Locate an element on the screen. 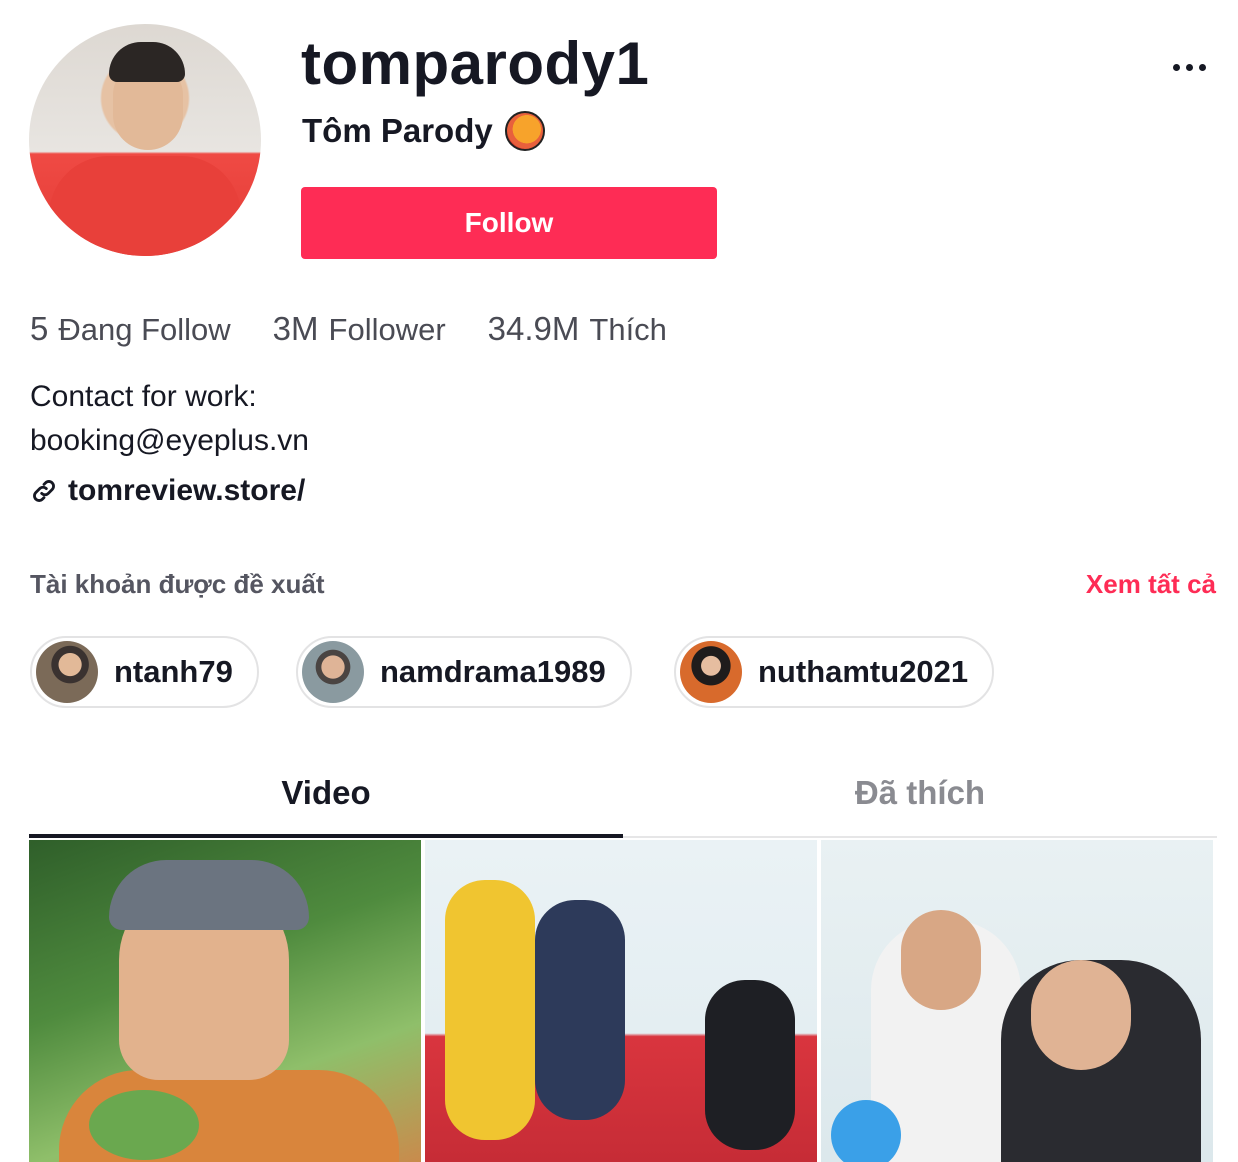 The width and height of the screenshot is (1238, 1162). account-name: nuthamtu2021 is located at coordinates (863, 671).